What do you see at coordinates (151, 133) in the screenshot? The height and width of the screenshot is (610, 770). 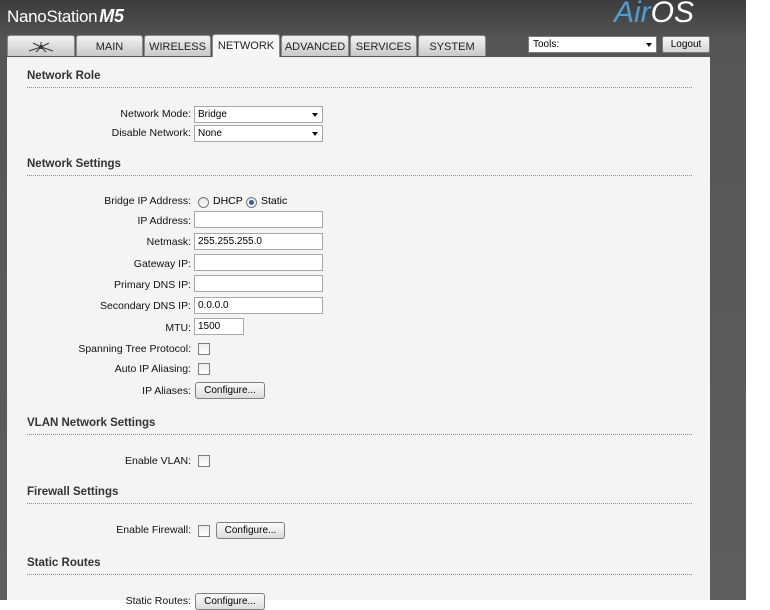 I see `disable-network-label: Disable Network:` at bounding box center [151, 133].